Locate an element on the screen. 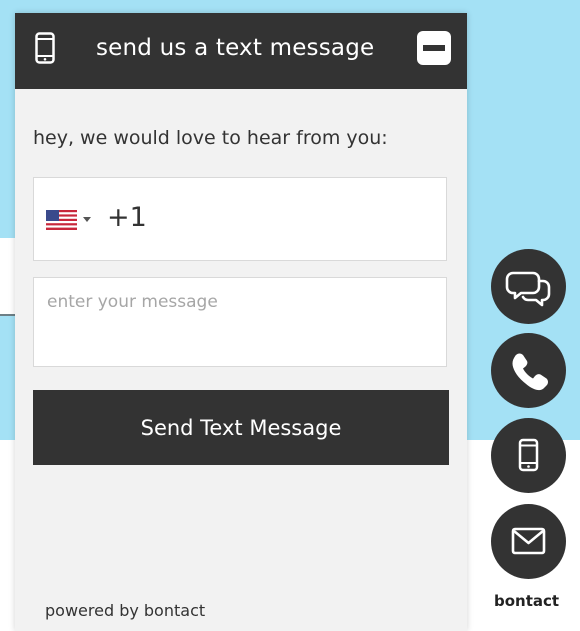 Image resolution: width=580 pixels, height=631 pixels. send-text-message-button: Send Text Message is located at coordinates (241, 427).